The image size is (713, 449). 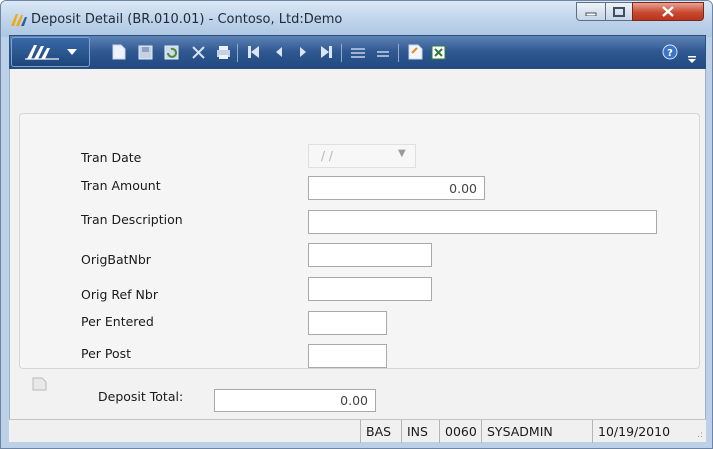 I want to click on deposit-total-label: Deposit Total:, so click(x=141, y=396).